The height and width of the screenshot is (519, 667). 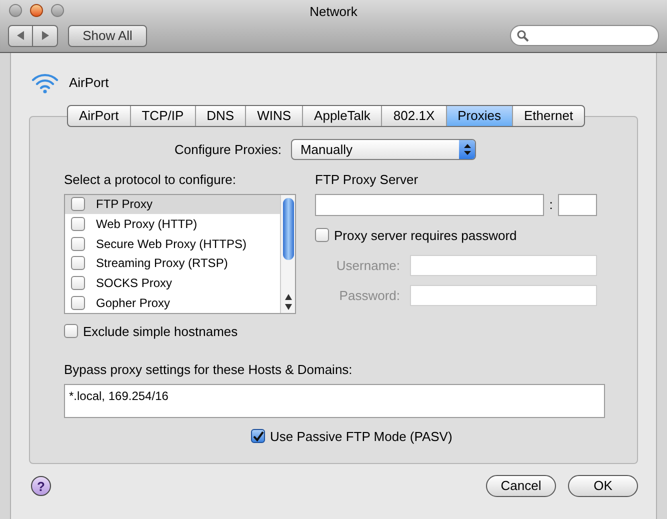 I want to click on protocol-list-label: Select a protocol to configure:, so click(x=150, y=180).